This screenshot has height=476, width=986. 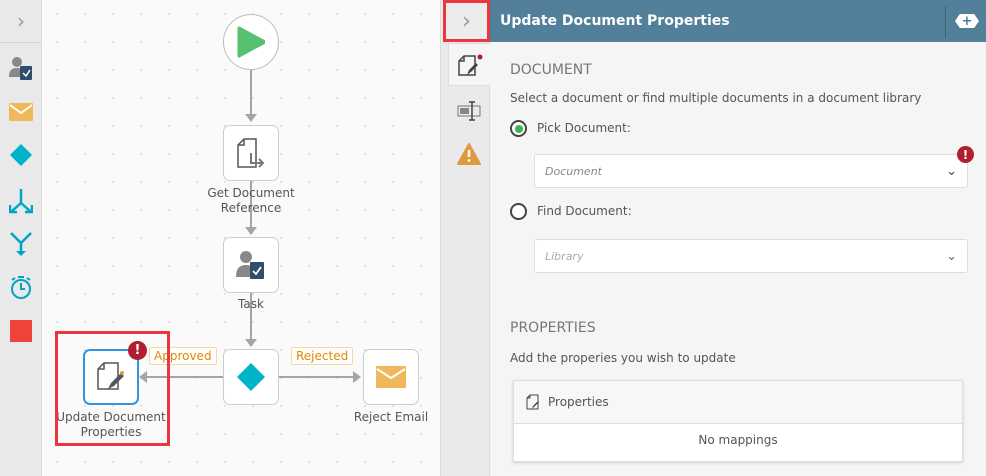 I want to click on library-select: Library ⌄, so click(x=751, y=256).